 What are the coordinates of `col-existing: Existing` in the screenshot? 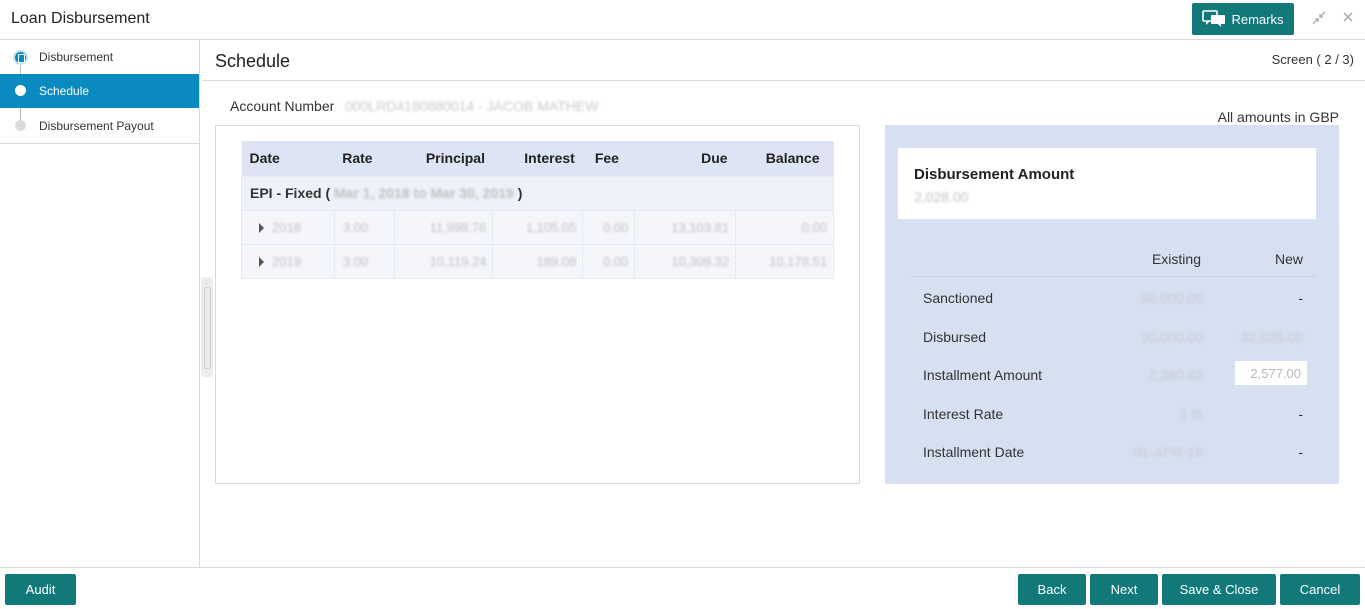 It's located at (1176, 259).